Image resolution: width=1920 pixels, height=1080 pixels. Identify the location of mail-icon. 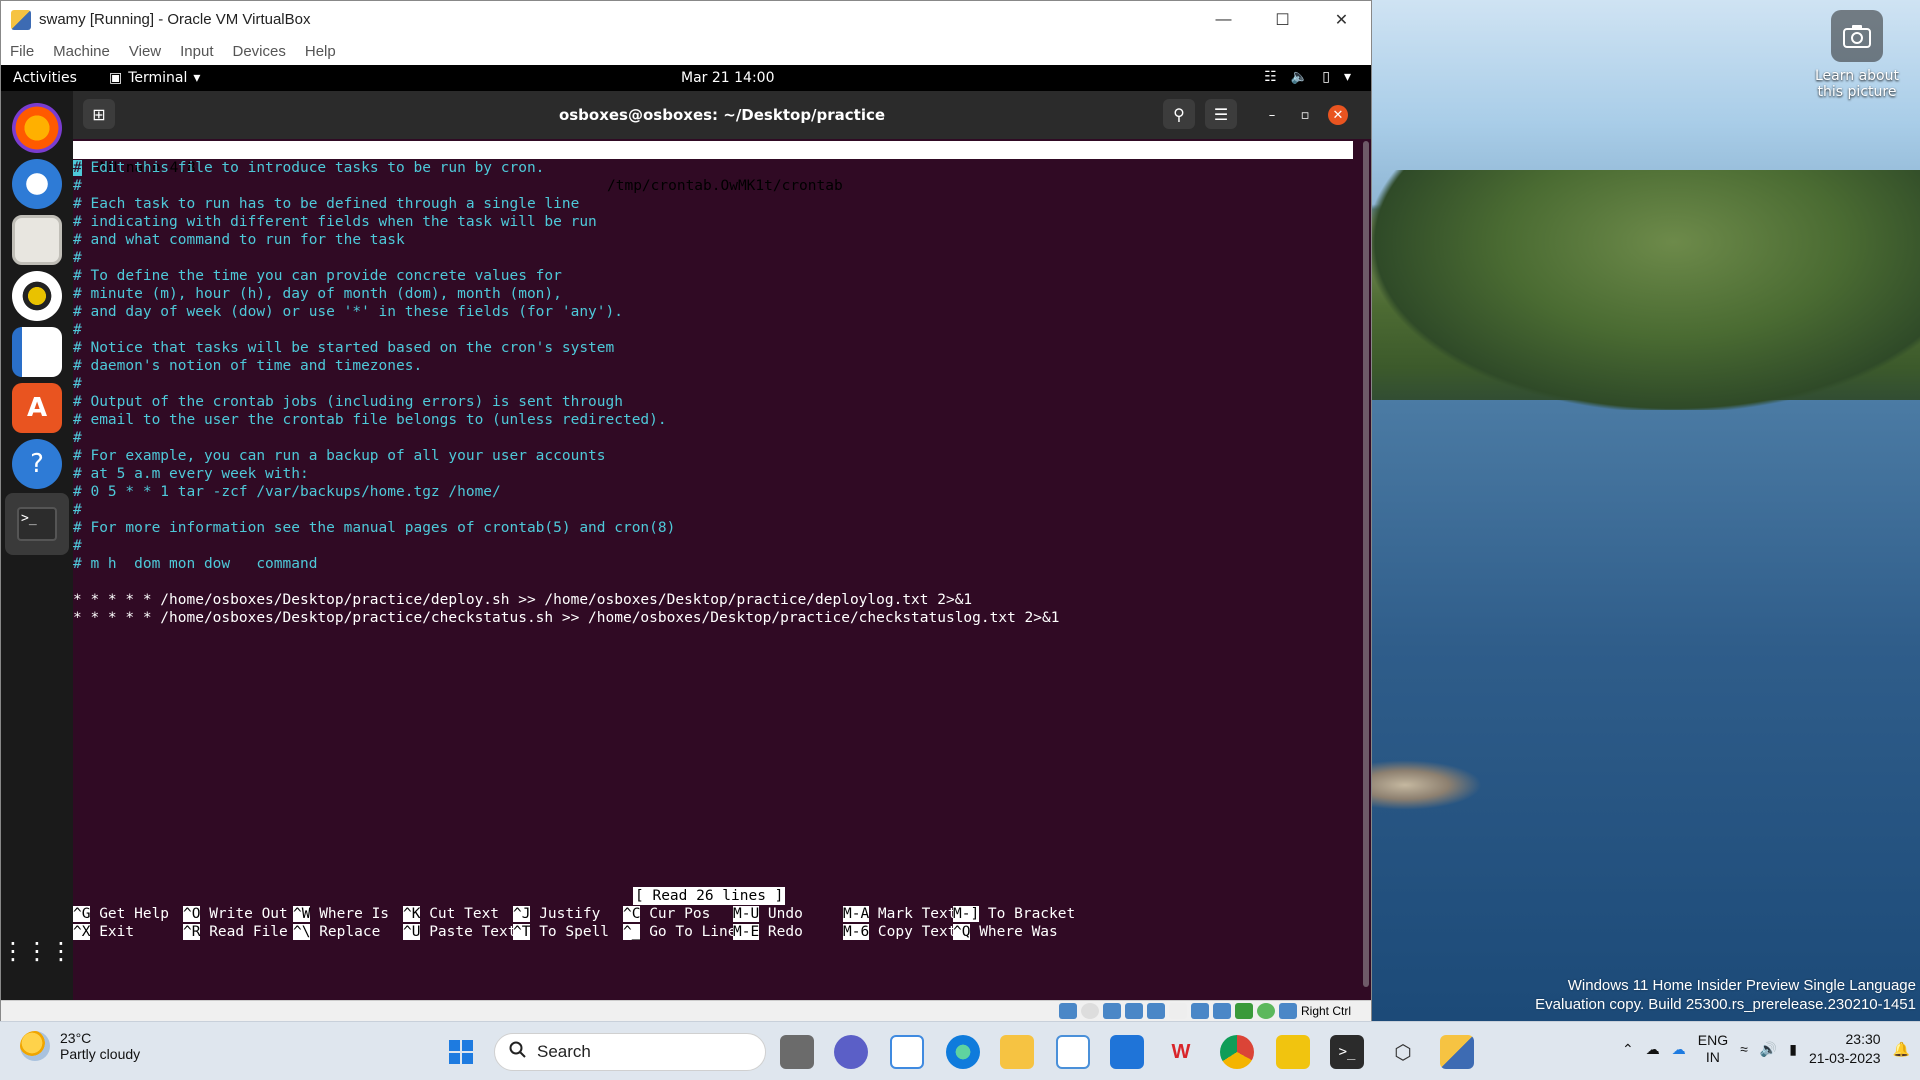
(1127, 1052).